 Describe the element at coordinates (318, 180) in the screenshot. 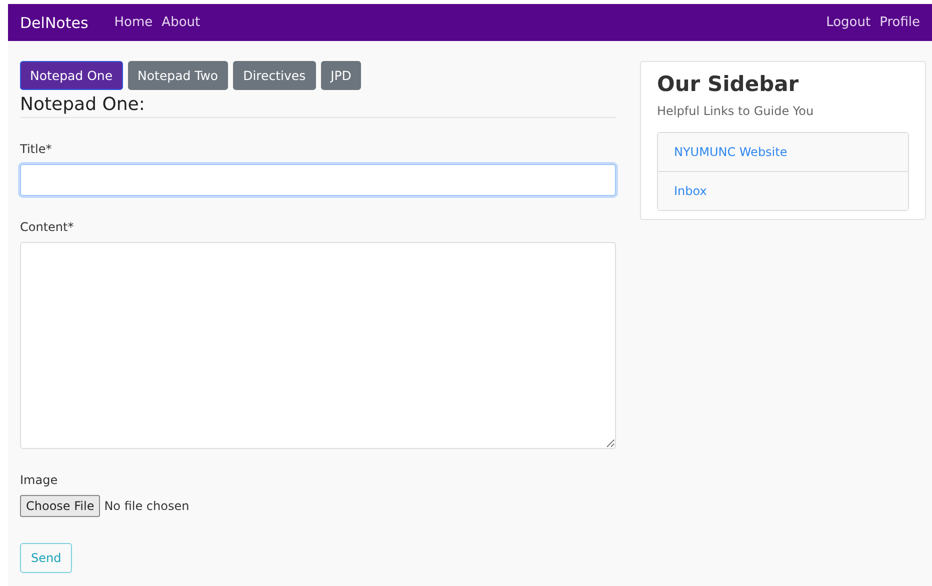

I see `title-input-field` at that location.